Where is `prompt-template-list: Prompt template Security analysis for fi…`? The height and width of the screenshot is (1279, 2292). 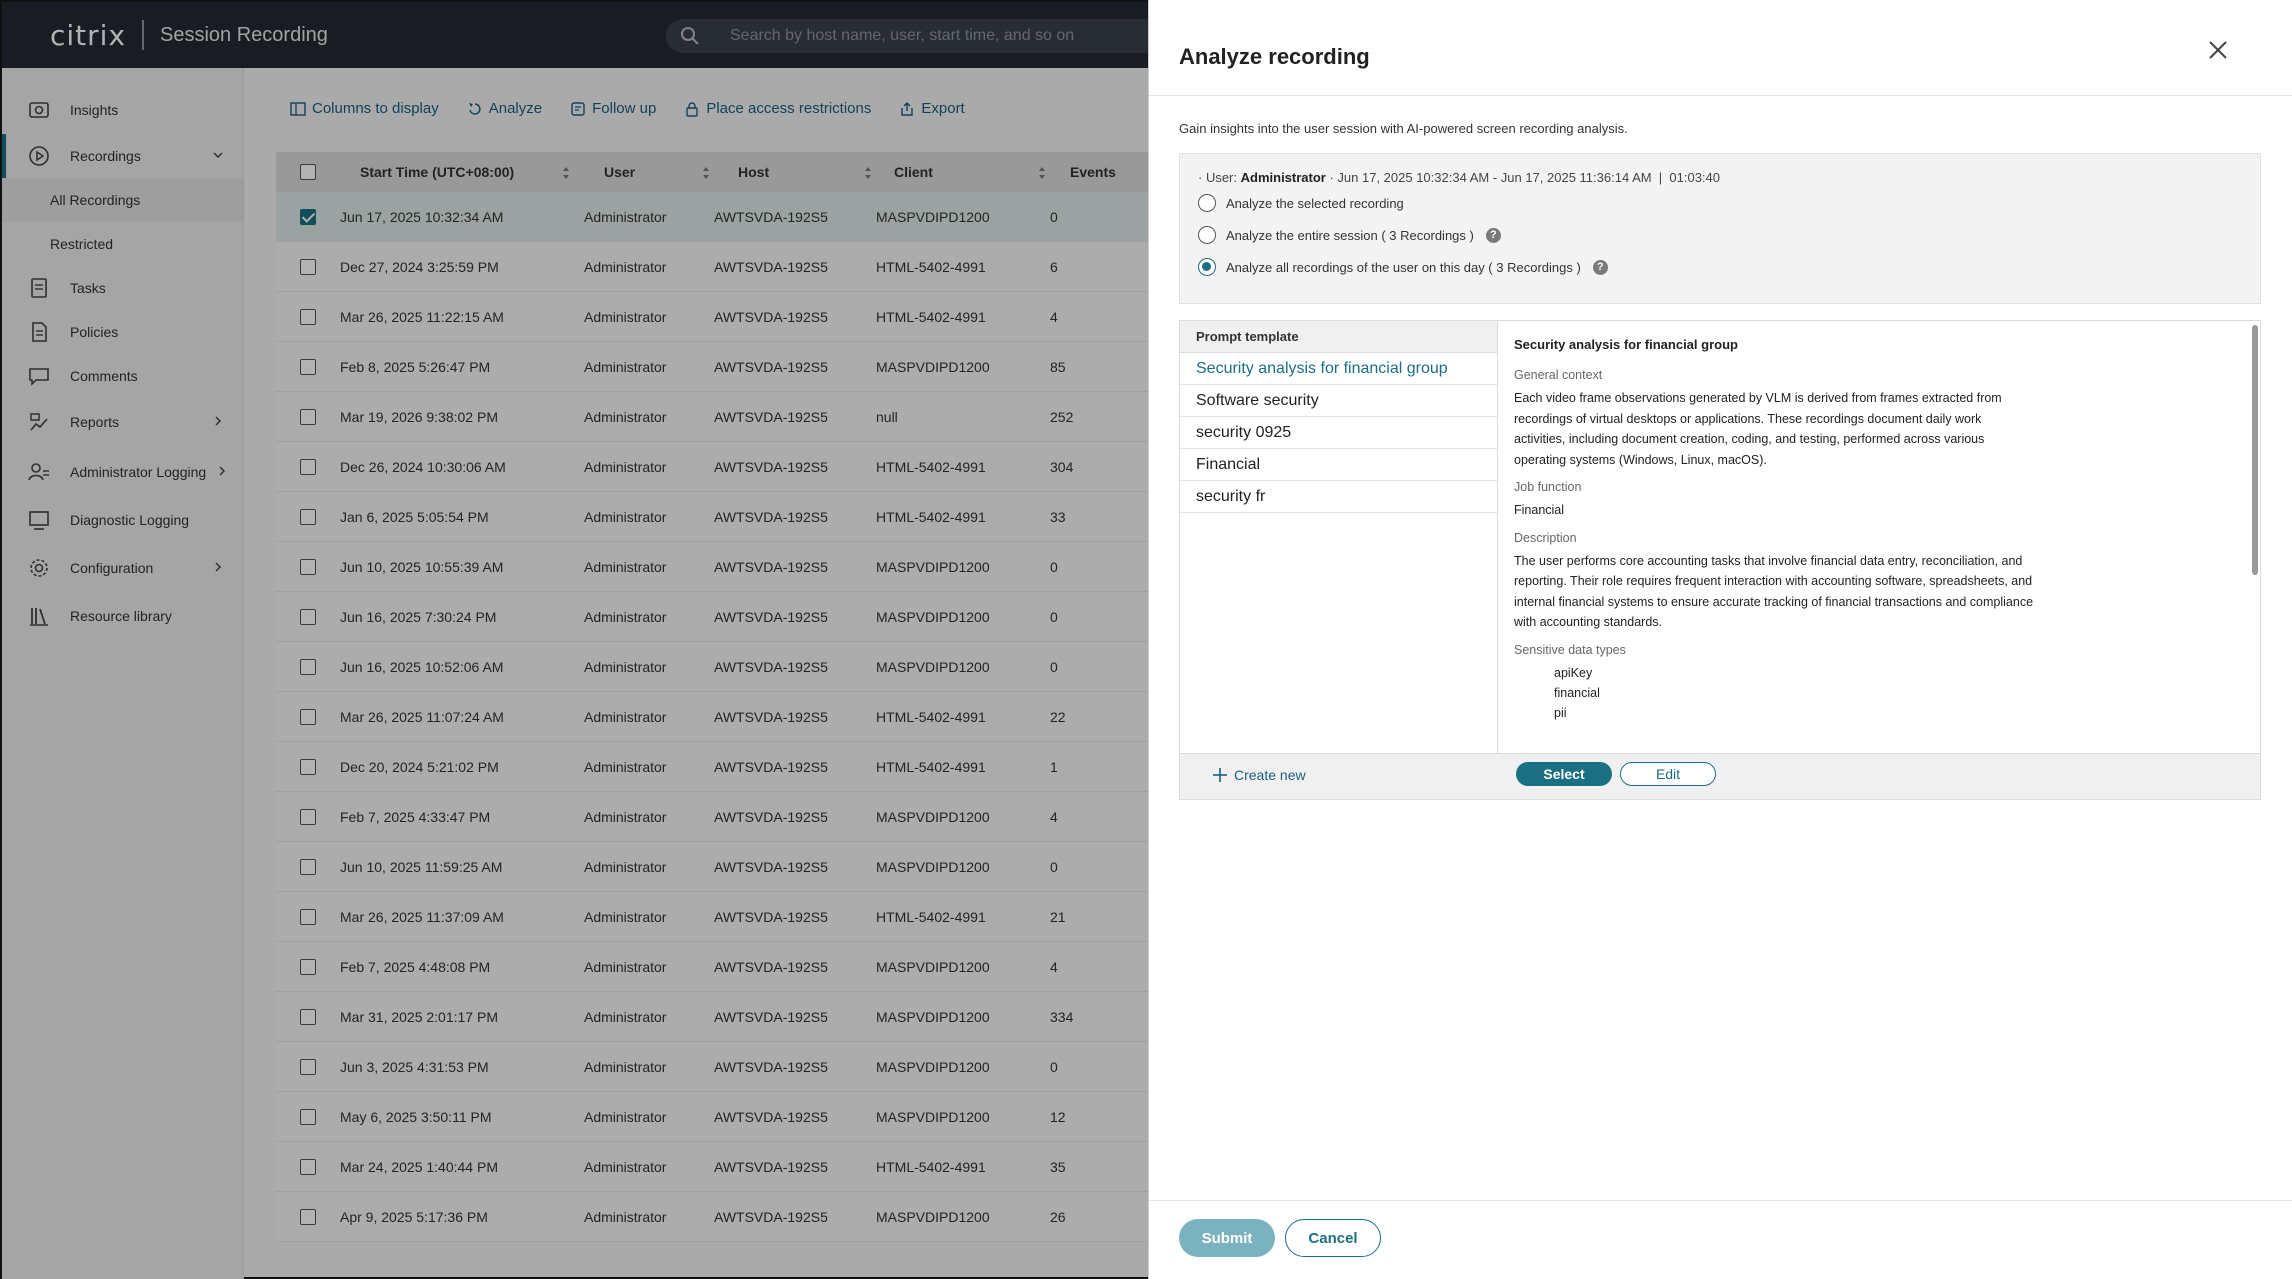
prompt-template-list: Prompt template Security analysis for fi… is located at coordinates (1339, 537).